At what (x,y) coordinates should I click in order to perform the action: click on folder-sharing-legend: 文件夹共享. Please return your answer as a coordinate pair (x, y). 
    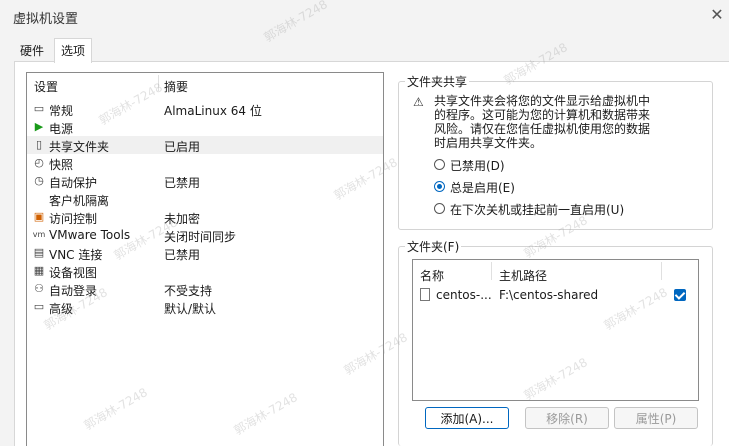
    Looking at the image, I should click on (437, 81).